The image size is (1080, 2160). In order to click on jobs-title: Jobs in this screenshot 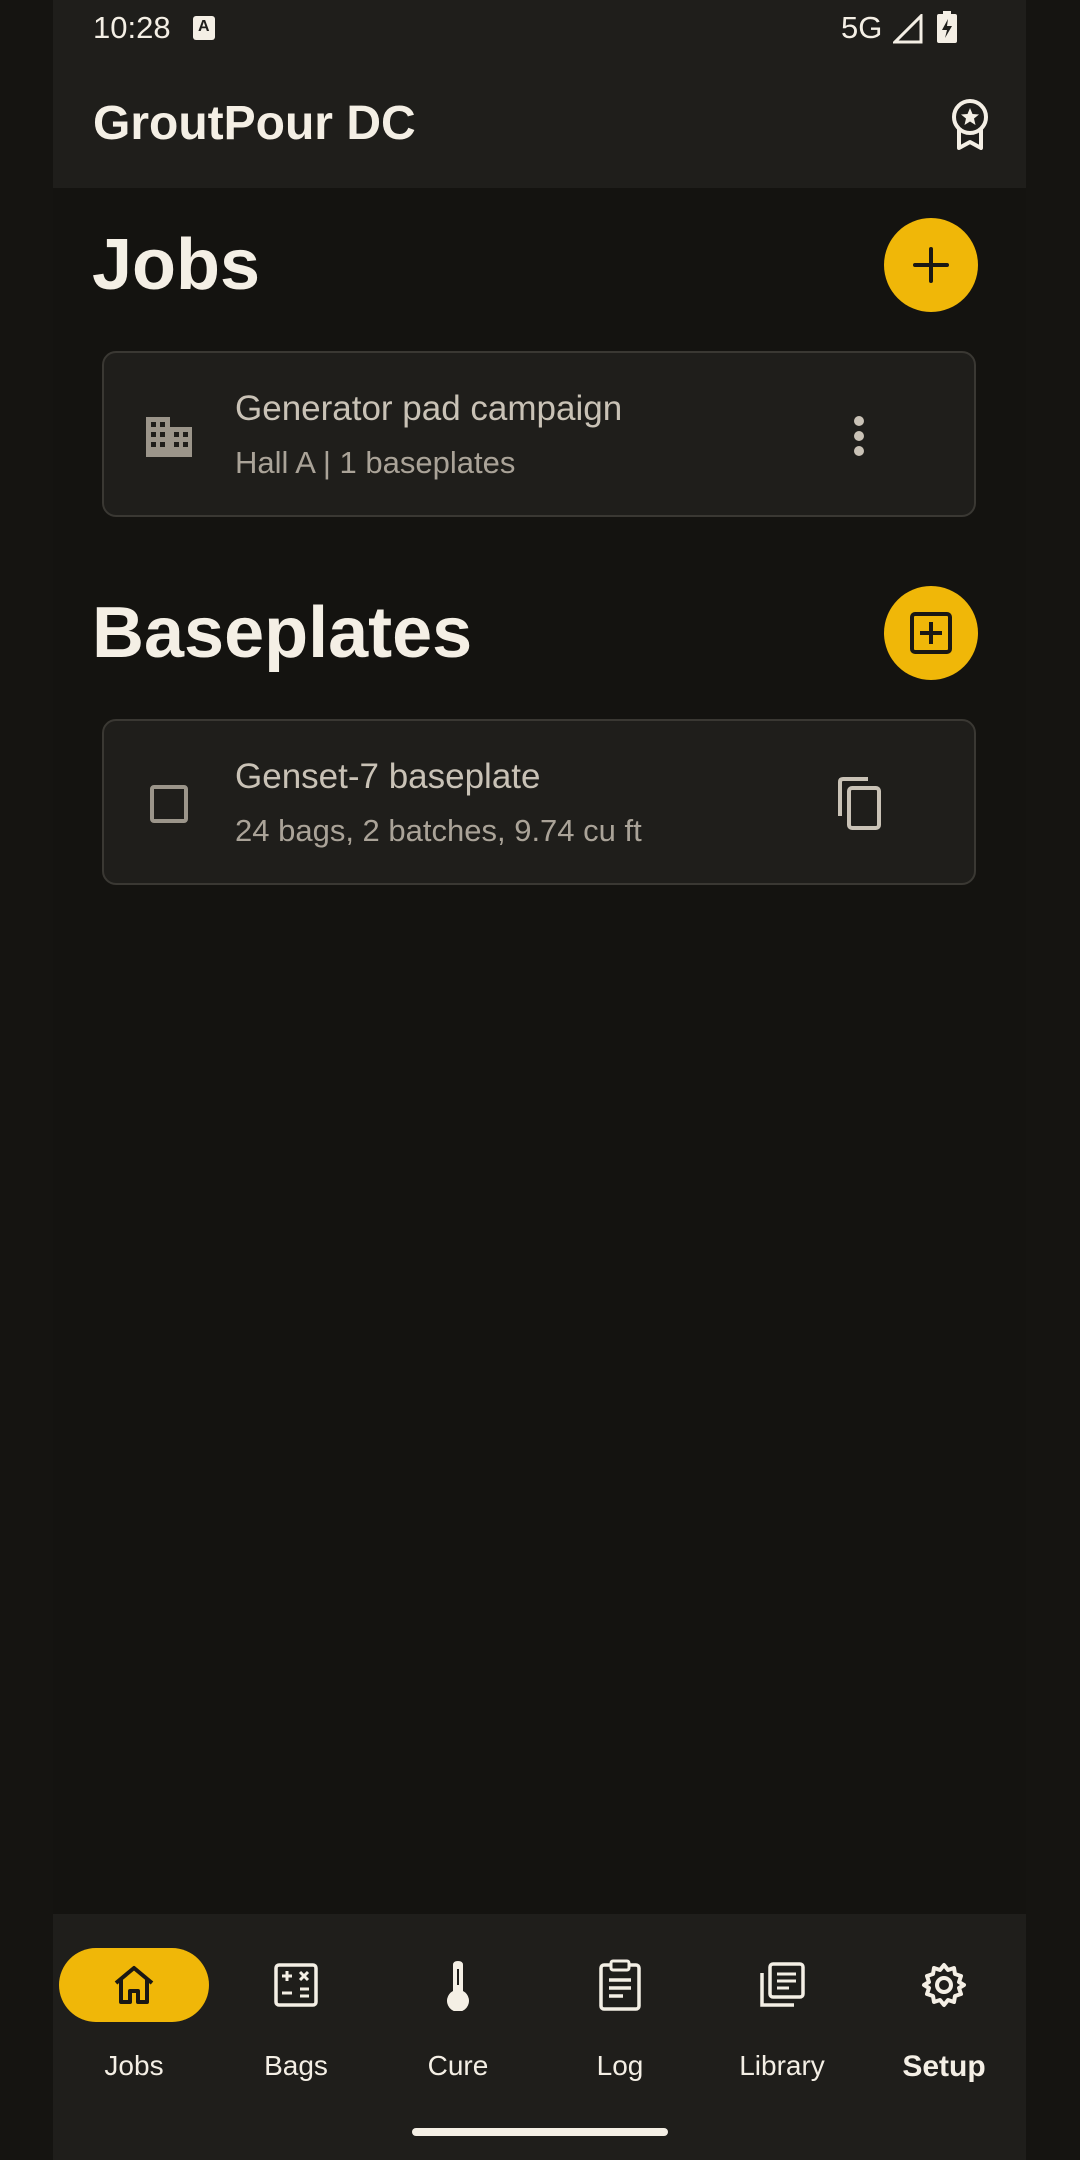, I will do `click(176, 265)`.